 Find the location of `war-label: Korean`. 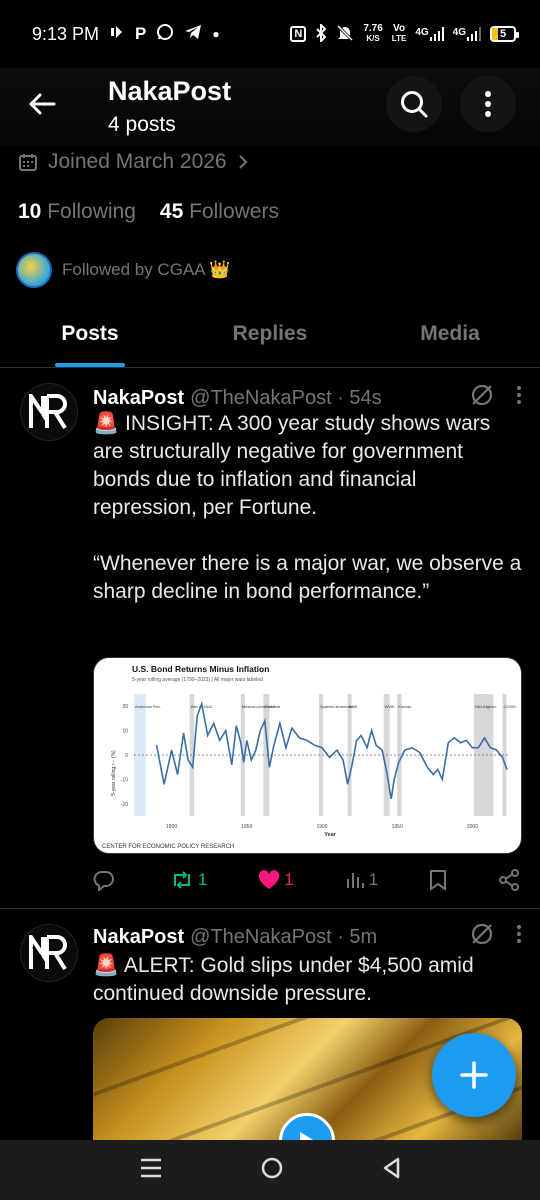

war-label: Korean is located at coordinates (404, 706).